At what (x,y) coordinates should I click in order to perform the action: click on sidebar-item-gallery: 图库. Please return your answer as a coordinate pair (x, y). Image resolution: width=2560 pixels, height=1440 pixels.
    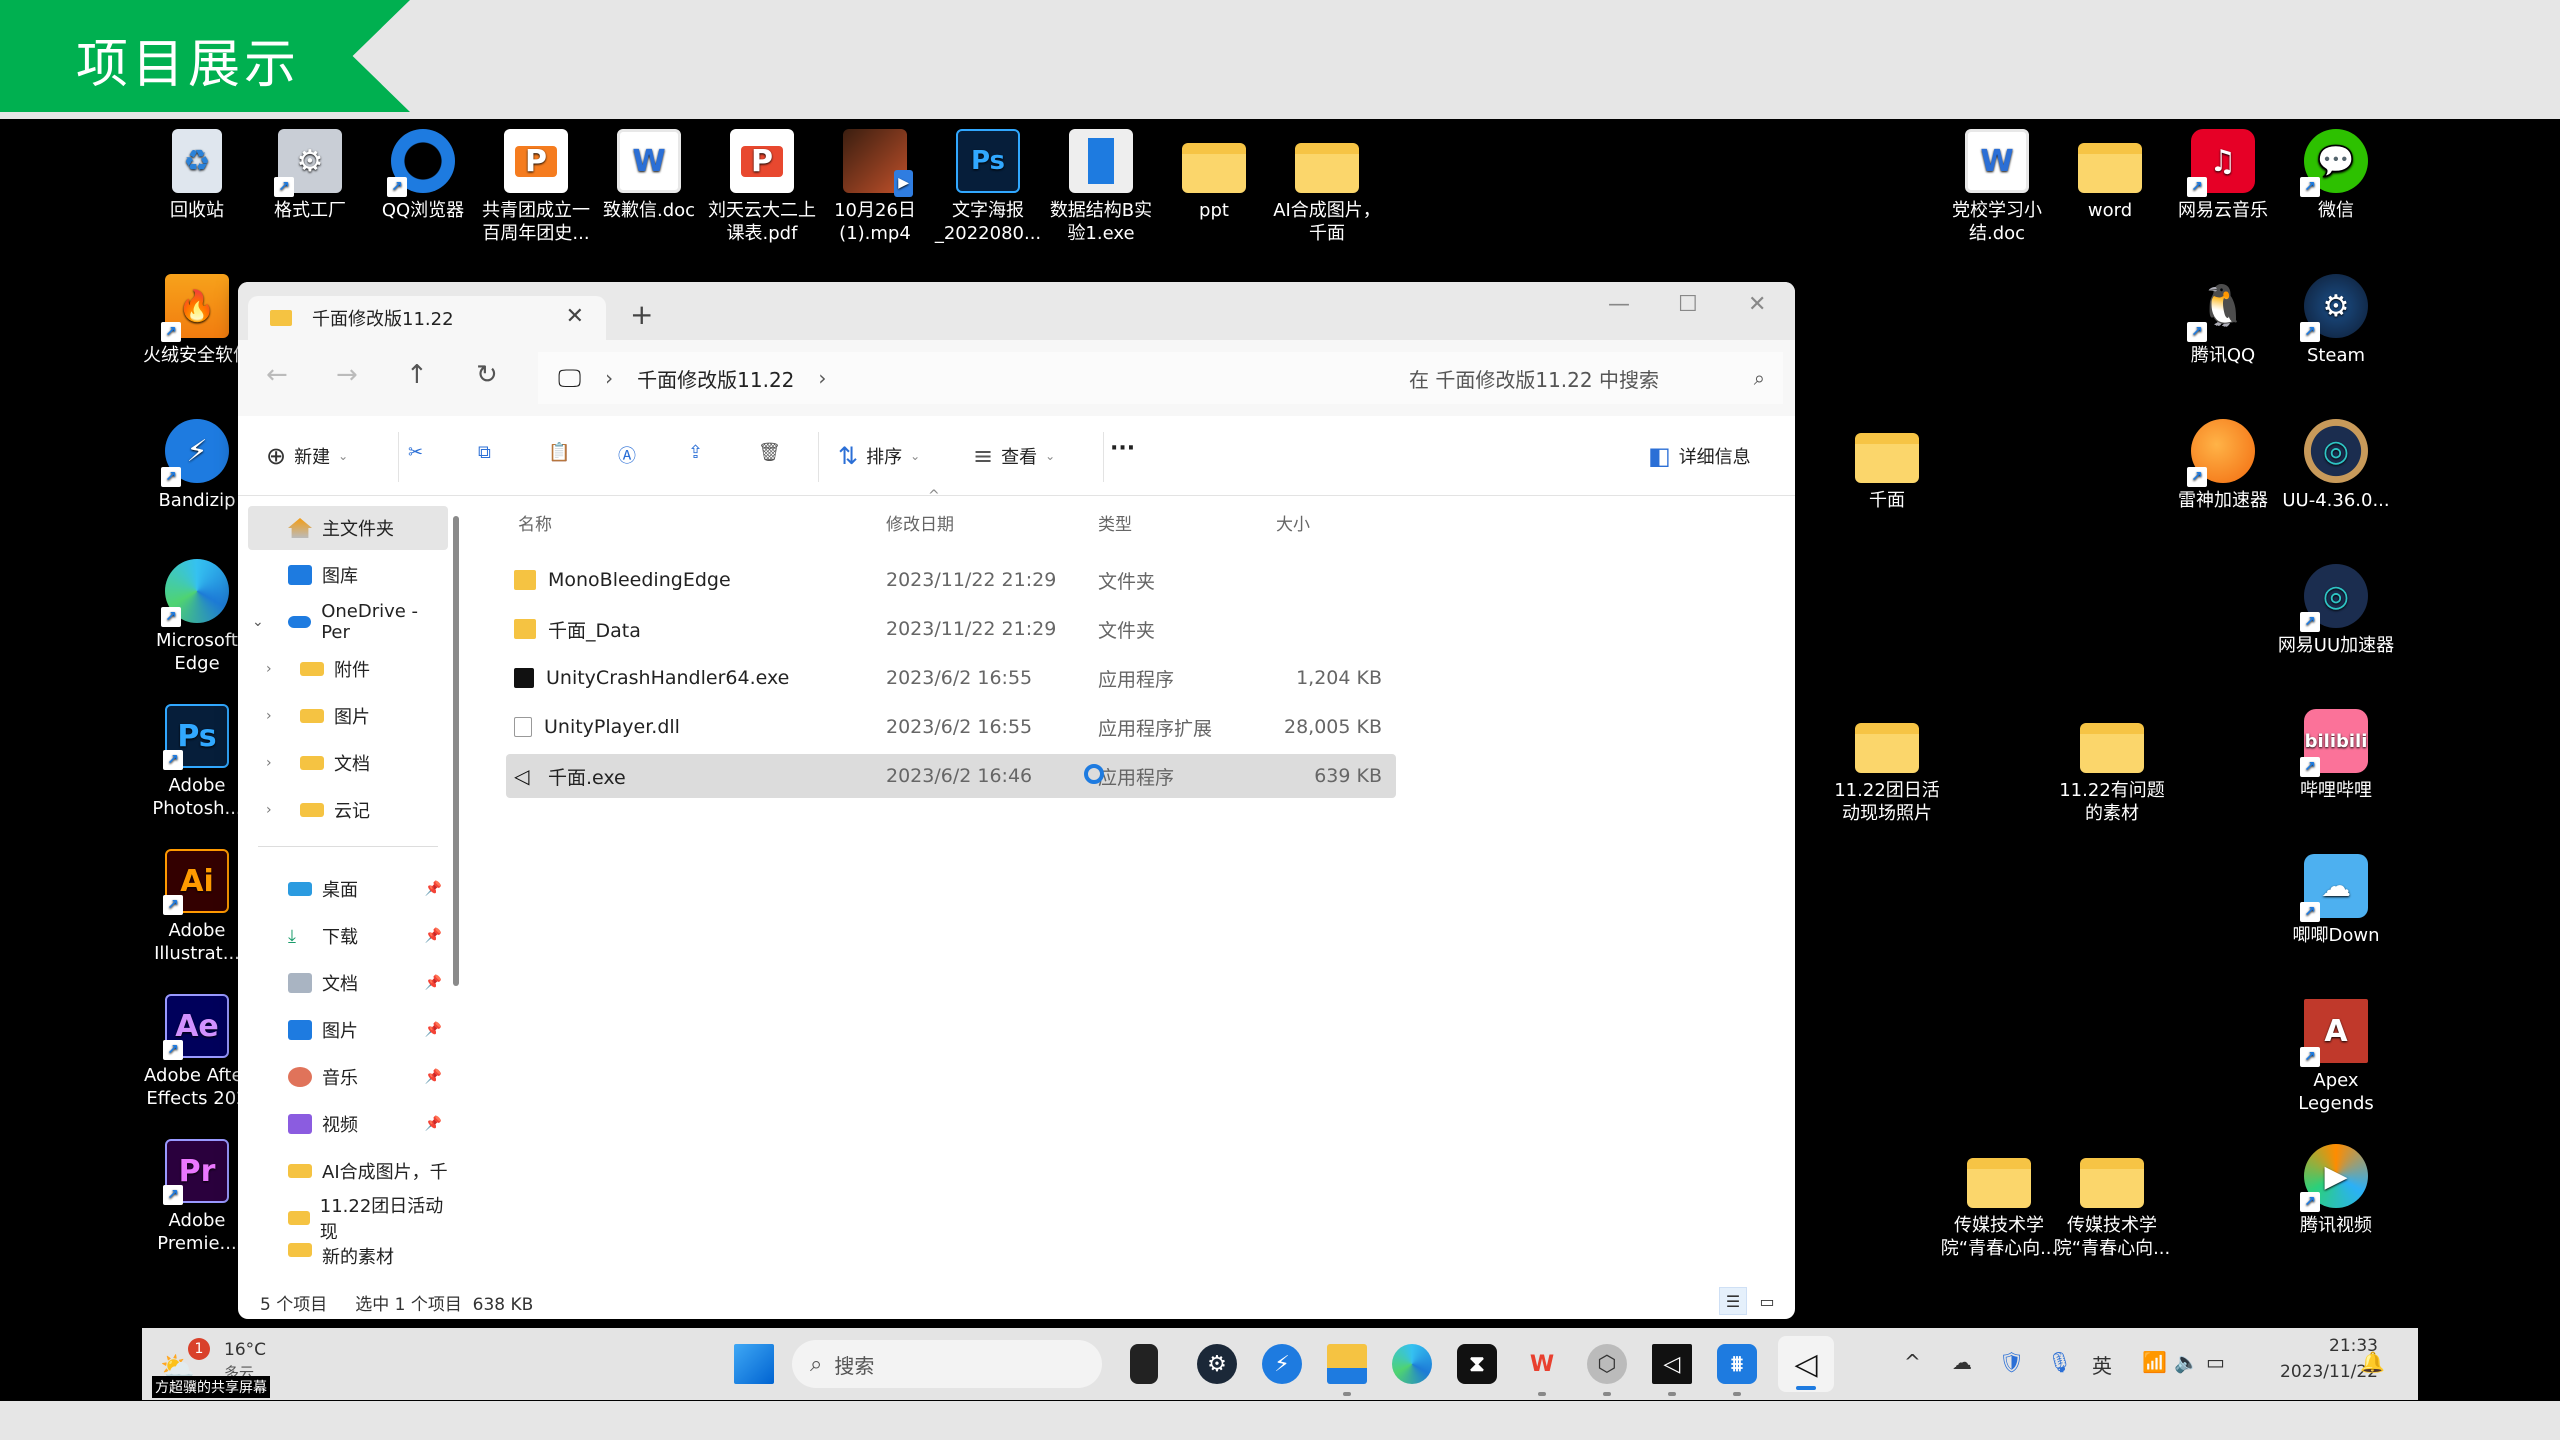
    Looking at the image, I should click on (348, 575).